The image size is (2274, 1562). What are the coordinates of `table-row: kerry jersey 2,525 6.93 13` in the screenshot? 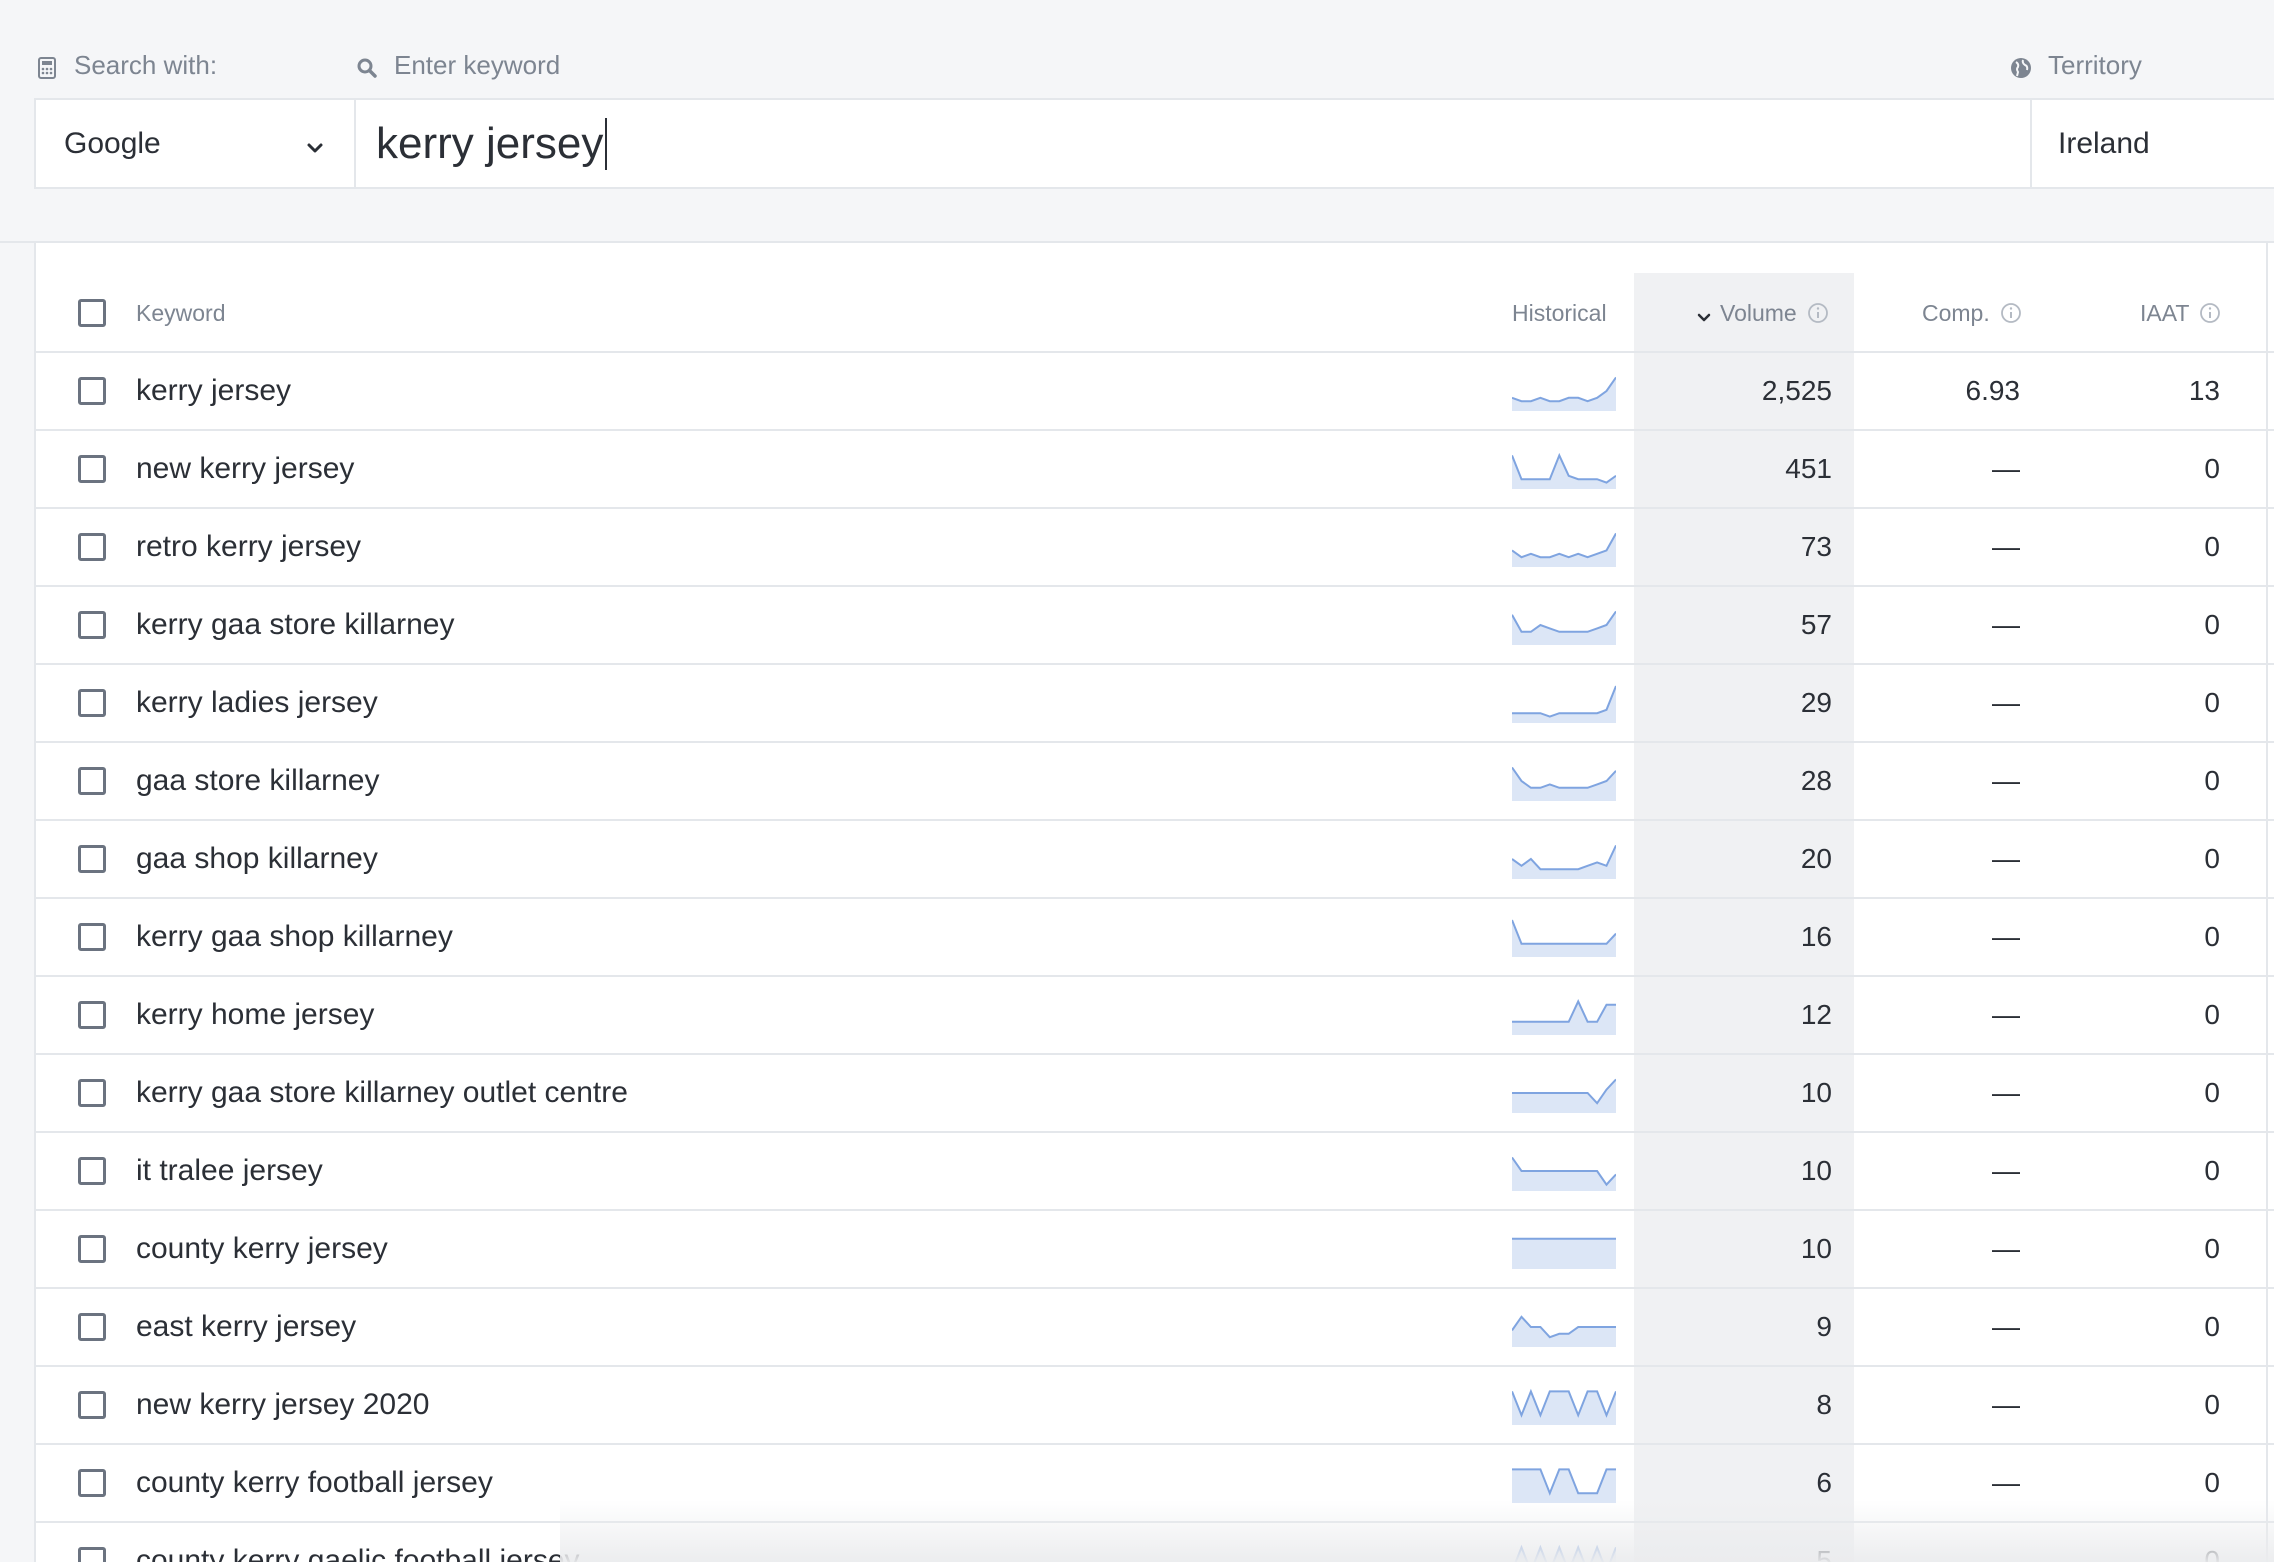 It's located at (1155, 392).